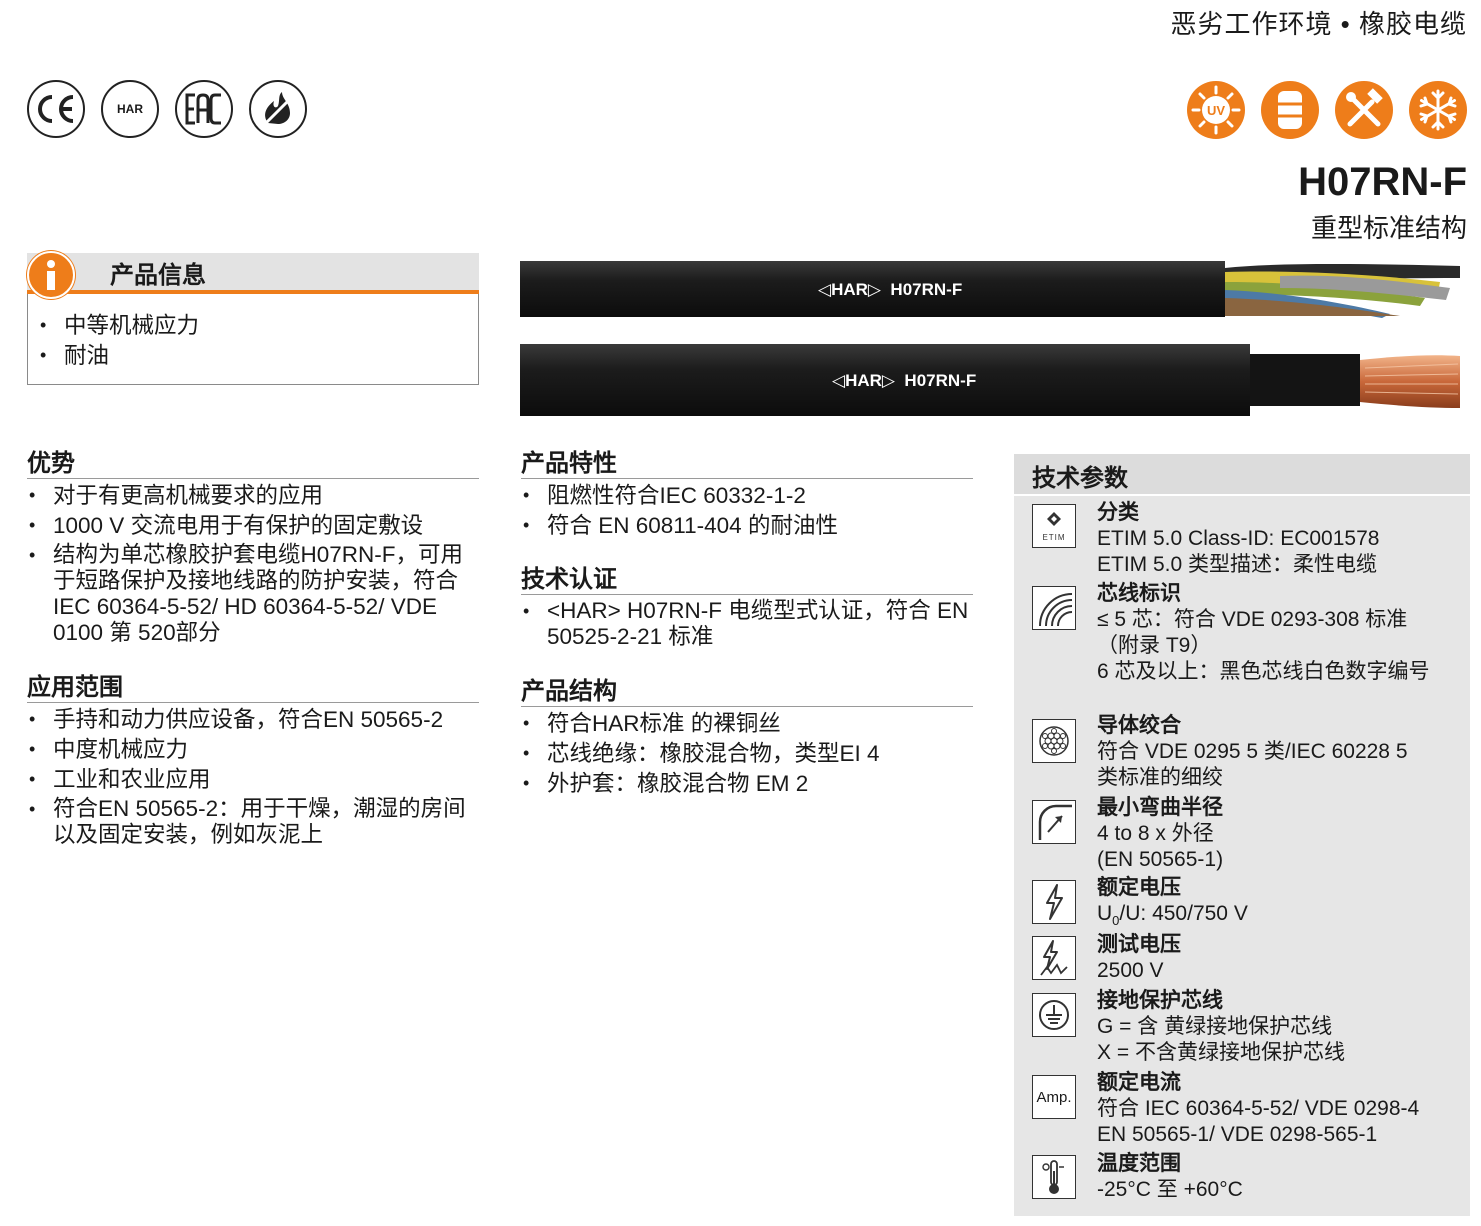  I want to click on flame-retardant-icon, so click(278, 109).